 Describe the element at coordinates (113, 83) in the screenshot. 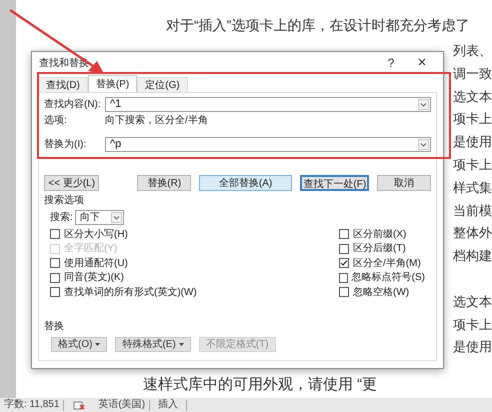

I see `tab: 替换(P)` at that location.